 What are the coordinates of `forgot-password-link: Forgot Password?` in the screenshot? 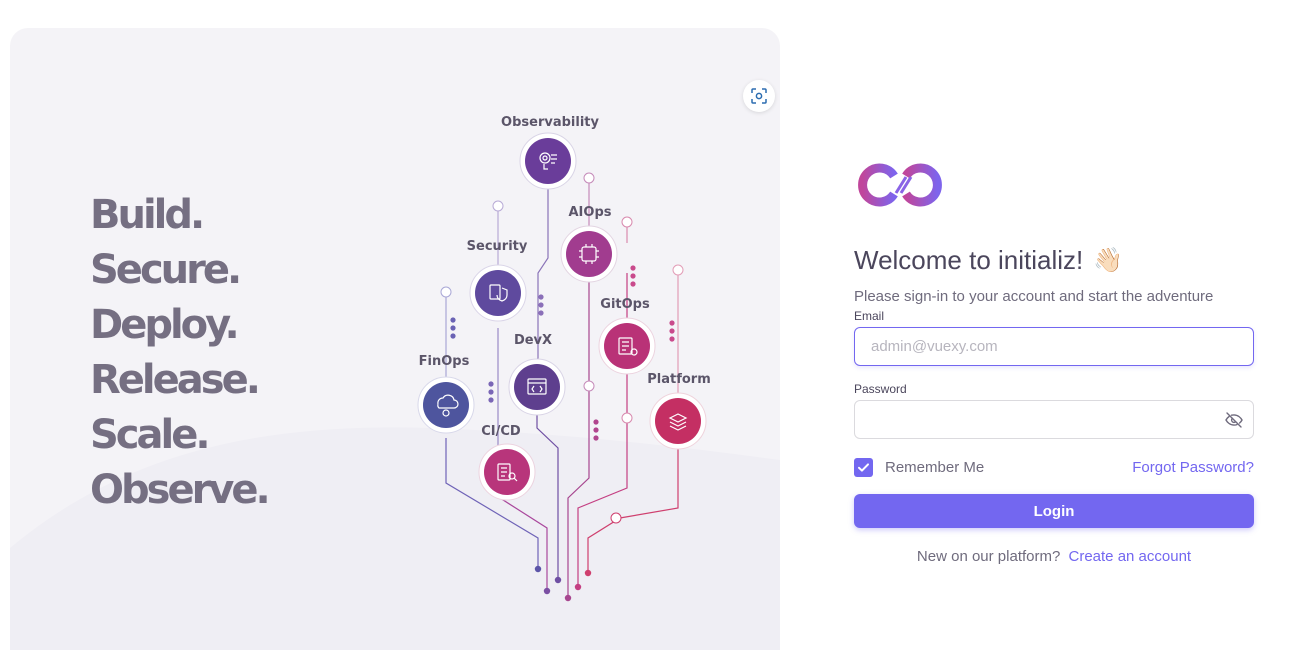 It's located at (1193, 467).